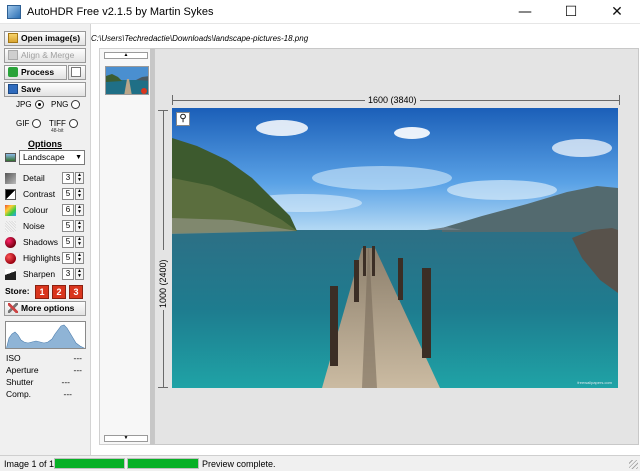  I want to click on slider-row-contrast: Contrast 5 ▲ ▼, so click(46, 194).